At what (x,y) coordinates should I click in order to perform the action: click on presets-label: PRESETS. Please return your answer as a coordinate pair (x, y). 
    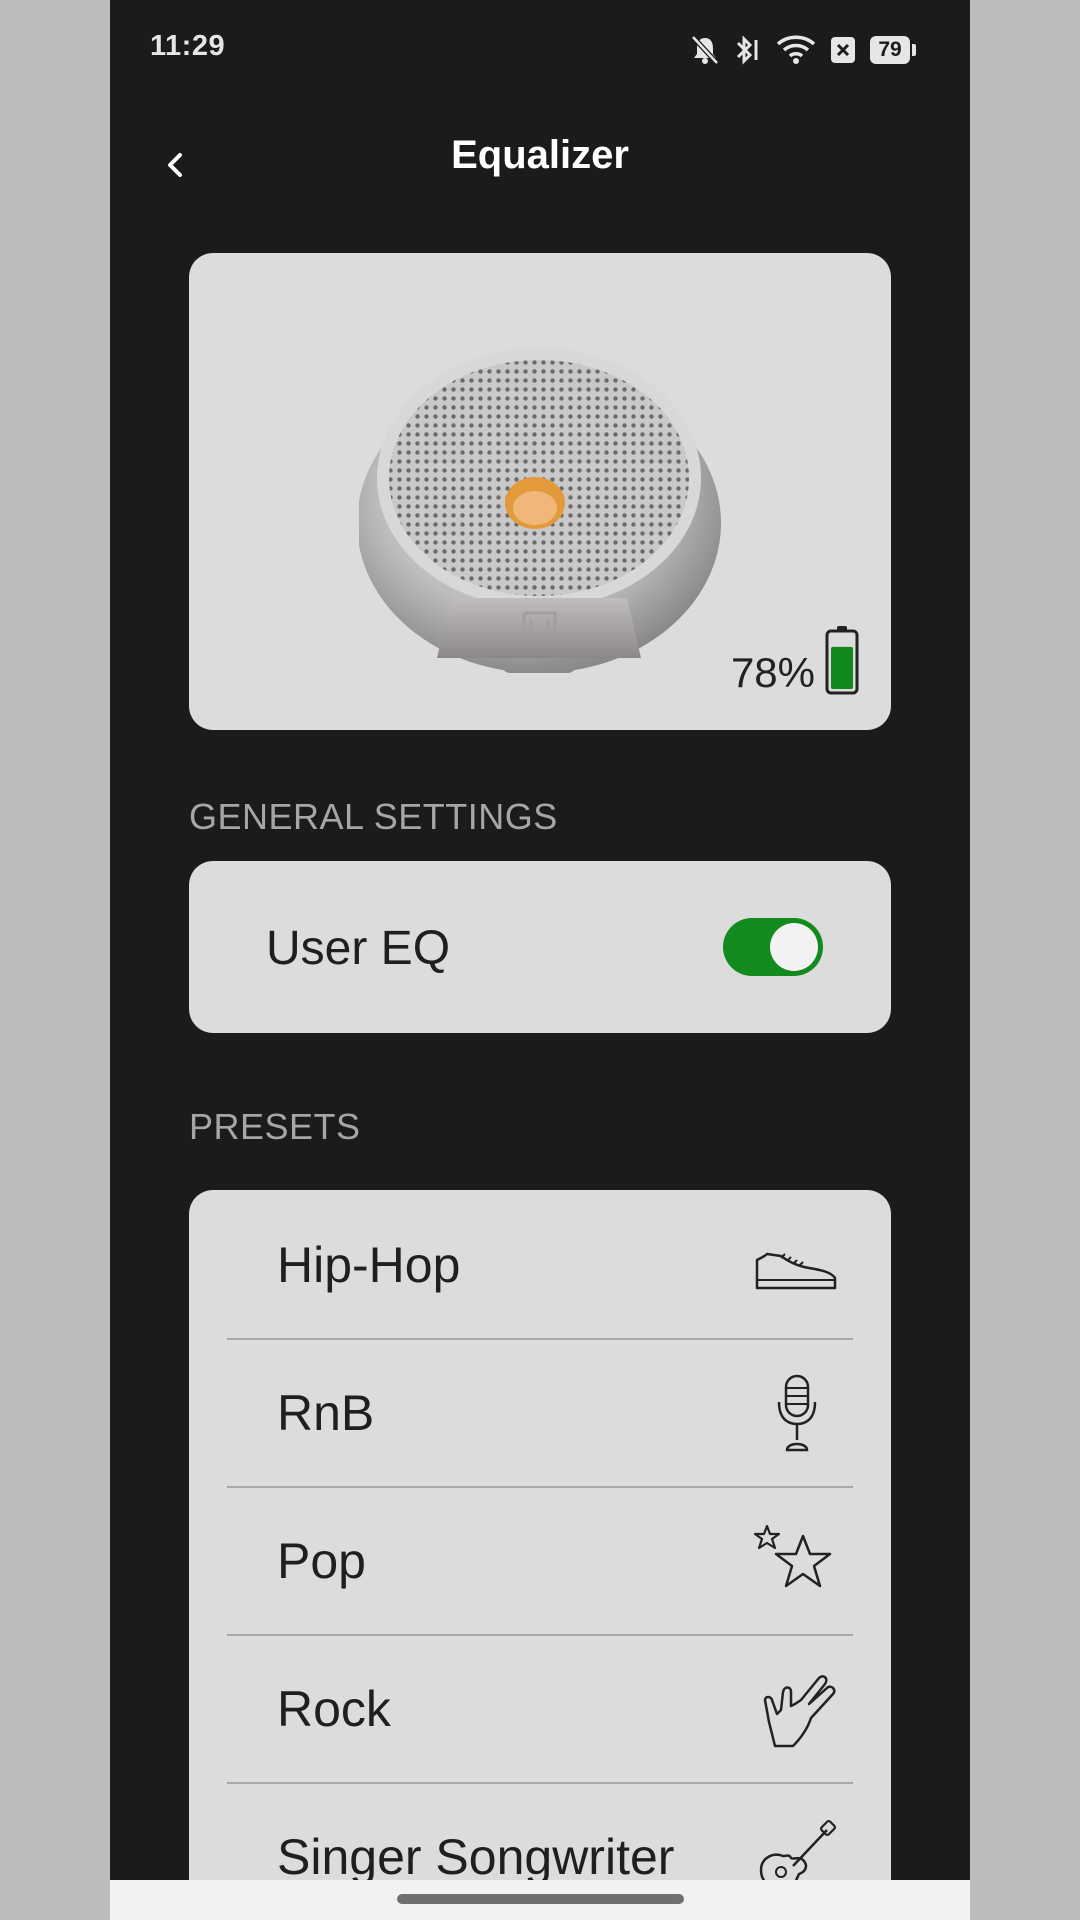
    Looking at the image, I should click on (275, 1126).